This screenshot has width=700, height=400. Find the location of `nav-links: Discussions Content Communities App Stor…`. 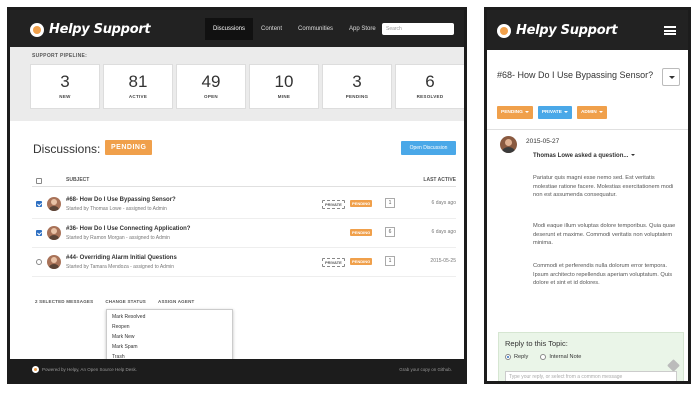

nav-links: Discussions Content Communities App Stor… is located at coordinates (294, 29).